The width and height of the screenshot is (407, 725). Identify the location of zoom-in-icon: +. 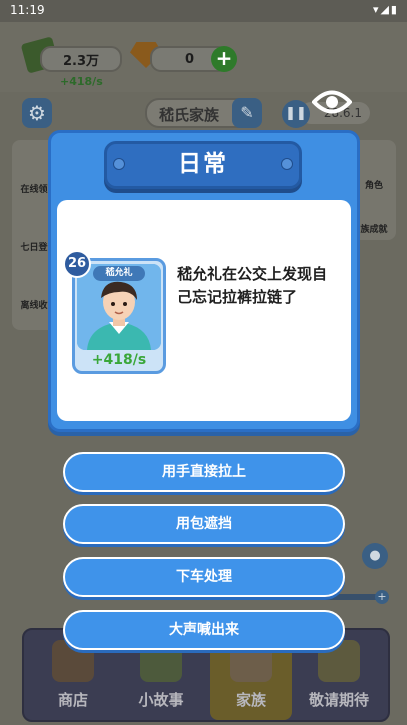
(382, 597).